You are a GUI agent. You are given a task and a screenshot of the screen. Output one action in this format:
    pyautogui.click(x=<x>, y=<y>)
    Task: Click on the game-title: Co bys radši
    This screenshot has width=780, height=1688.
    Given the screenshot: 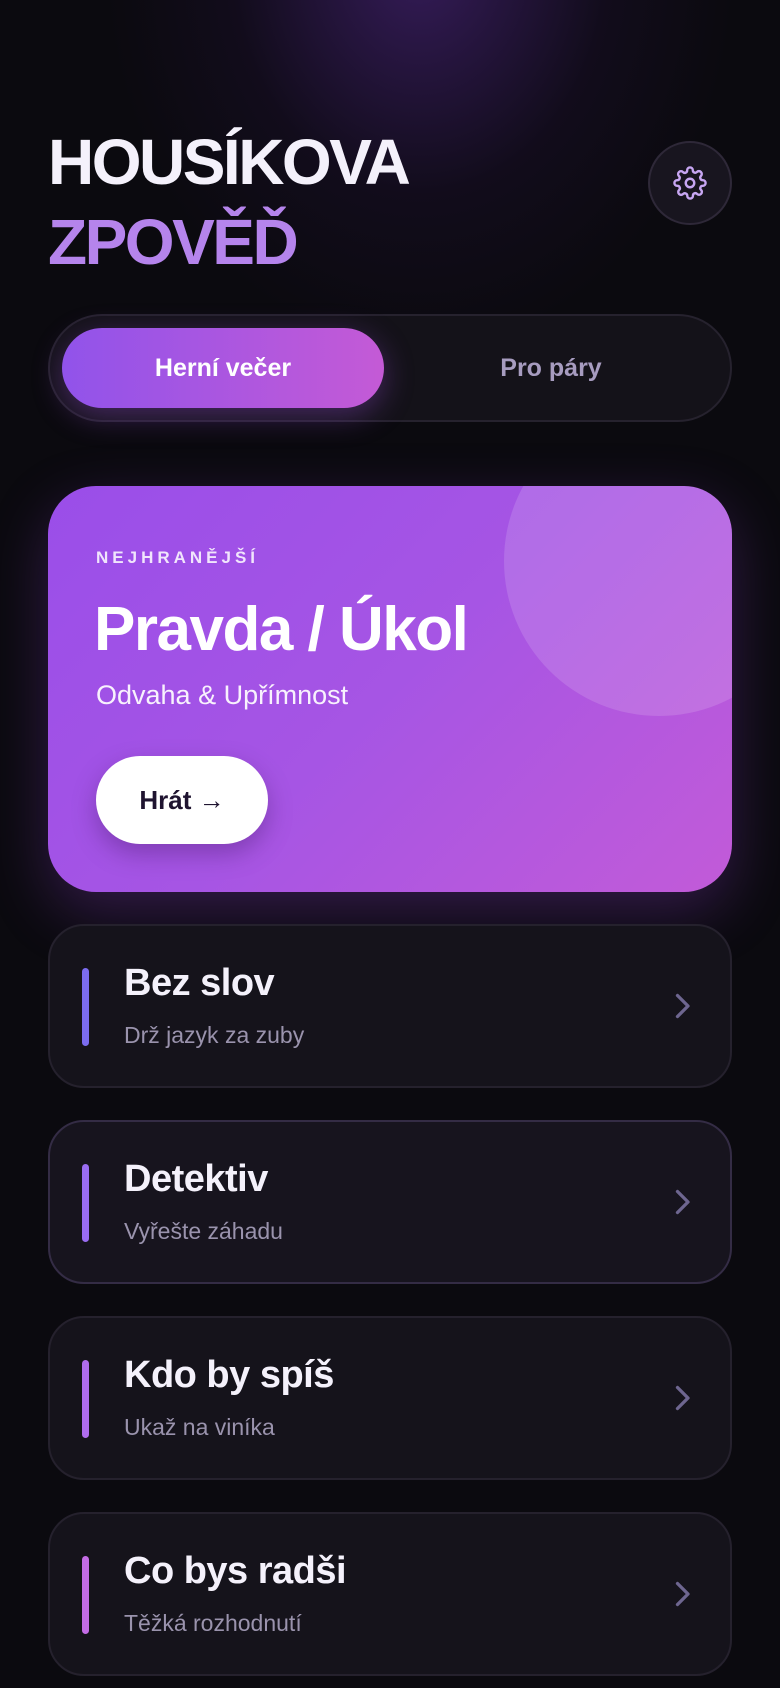 What is the action you would take?
    pyautogui.click(x=235, y=1571)
    